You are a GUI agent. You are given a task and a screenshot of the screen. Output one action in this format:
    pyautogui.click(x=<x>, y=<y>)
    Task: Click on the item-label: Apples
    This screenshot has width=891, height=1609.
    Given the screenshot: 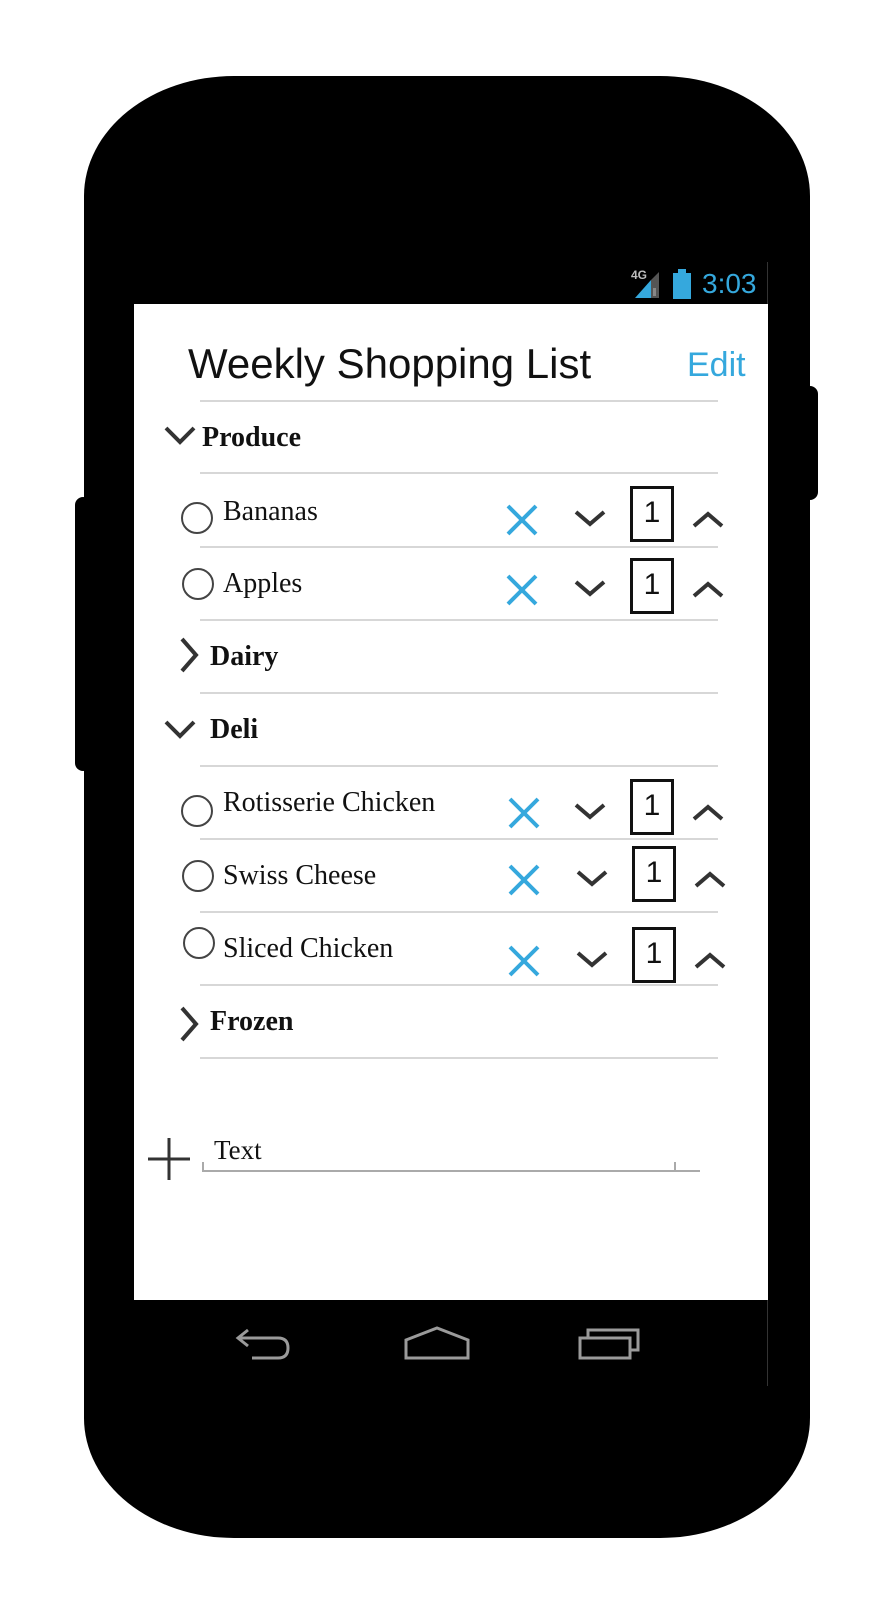 What is the action you would take?
    pyautogui.click(x=263, y=583)
    